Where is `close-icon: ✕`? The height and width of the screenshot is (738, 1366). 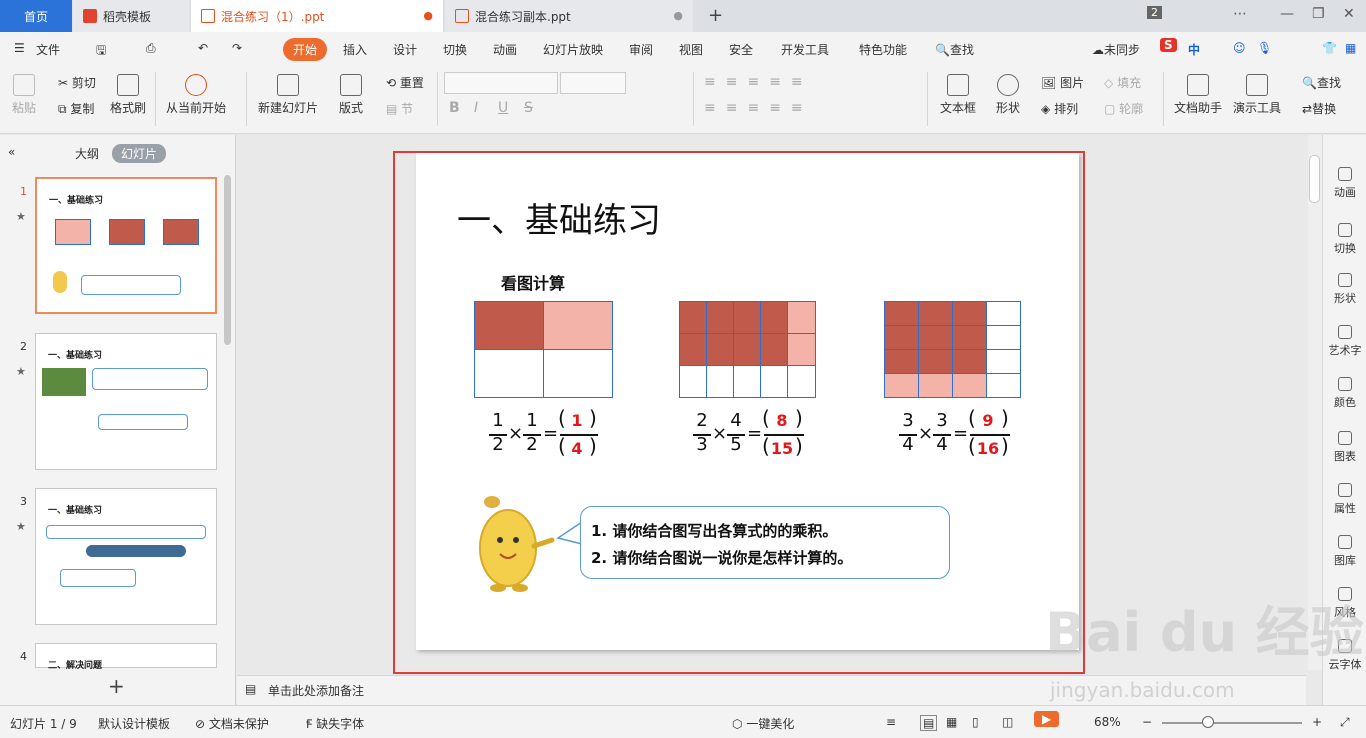 close-icon: ✕ is located at coordinates (1349, 14).